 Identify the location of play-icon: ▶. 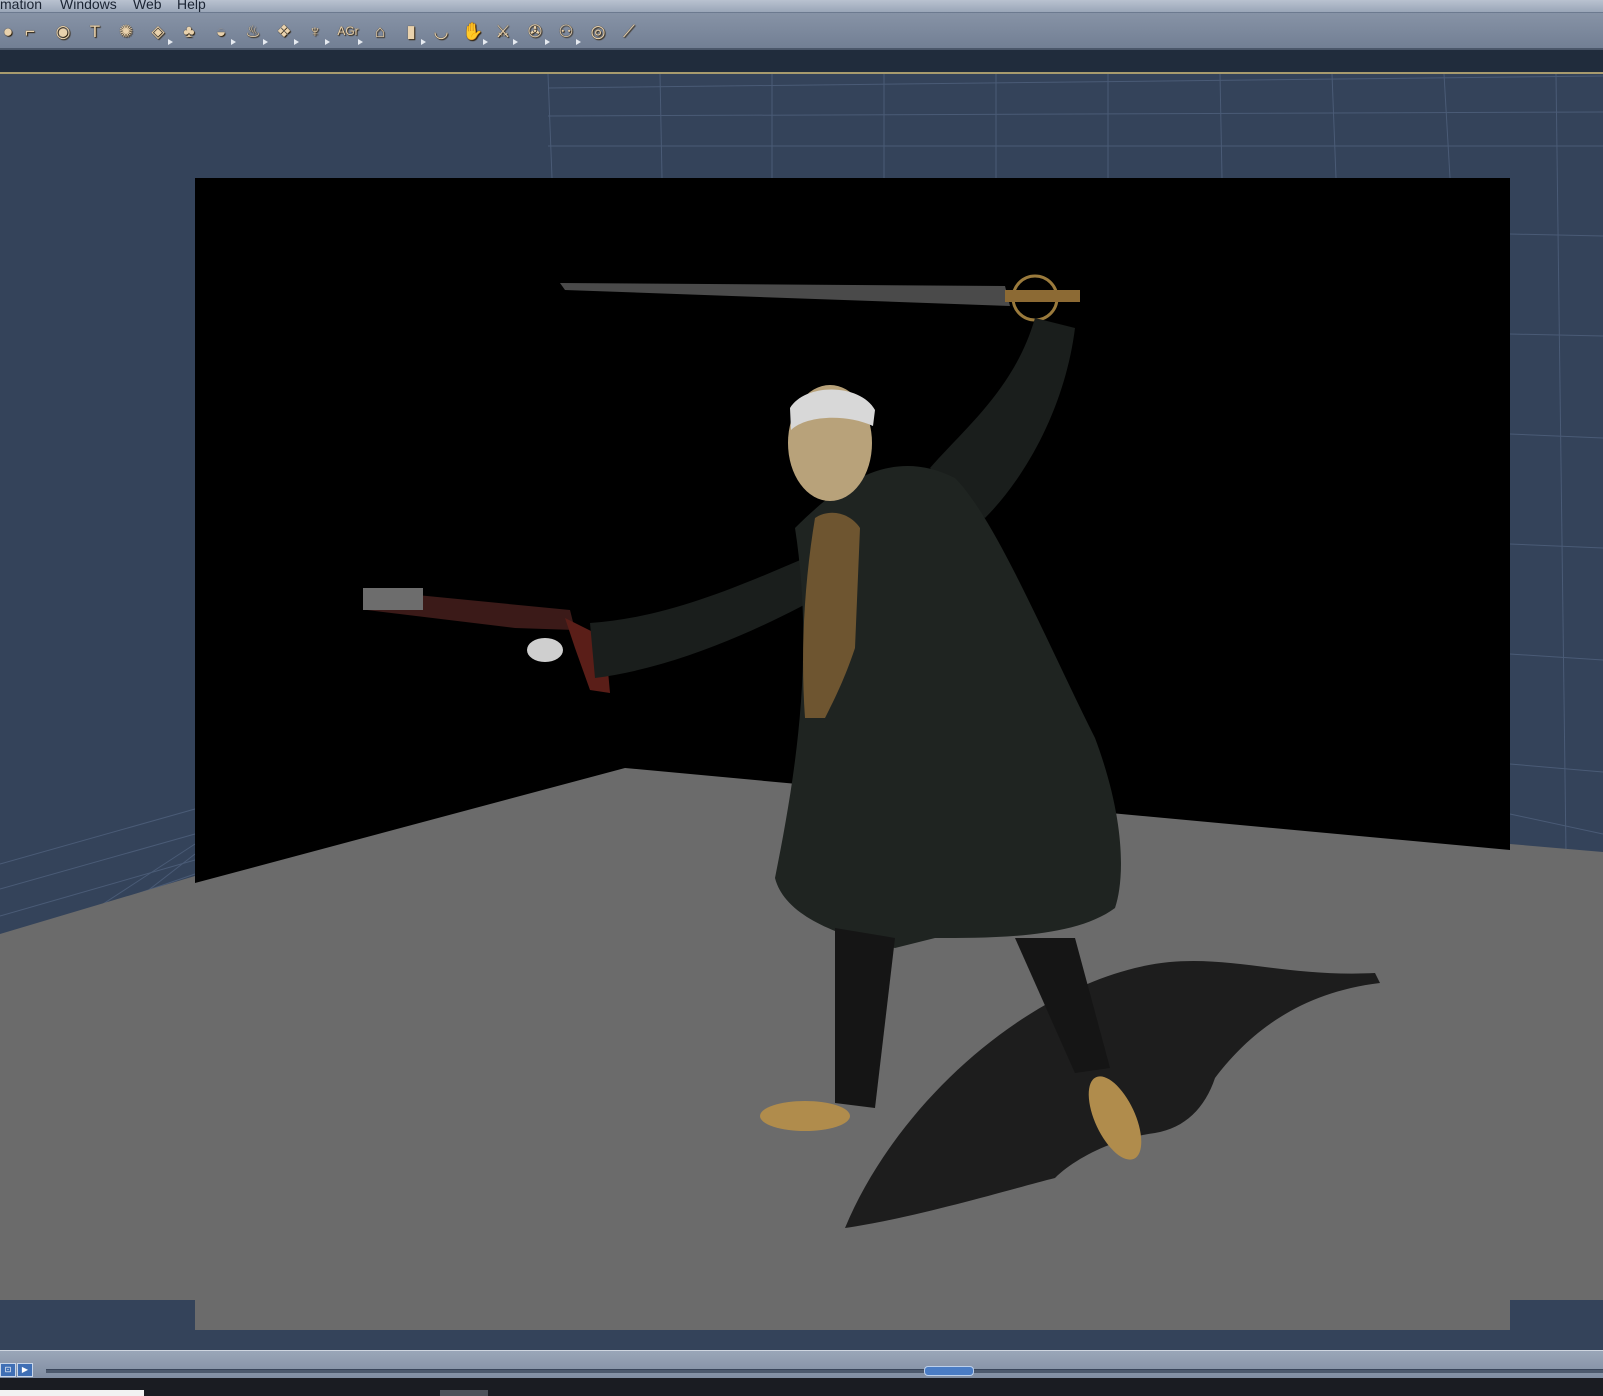
(25, 1369).